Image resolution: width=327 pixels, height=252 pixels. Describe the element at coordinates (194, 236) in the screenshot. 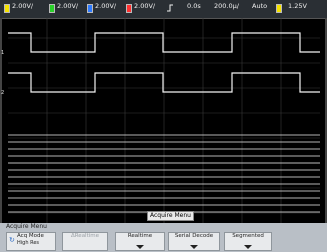

I see `serial-decode-label: Serial Decode` at that location.